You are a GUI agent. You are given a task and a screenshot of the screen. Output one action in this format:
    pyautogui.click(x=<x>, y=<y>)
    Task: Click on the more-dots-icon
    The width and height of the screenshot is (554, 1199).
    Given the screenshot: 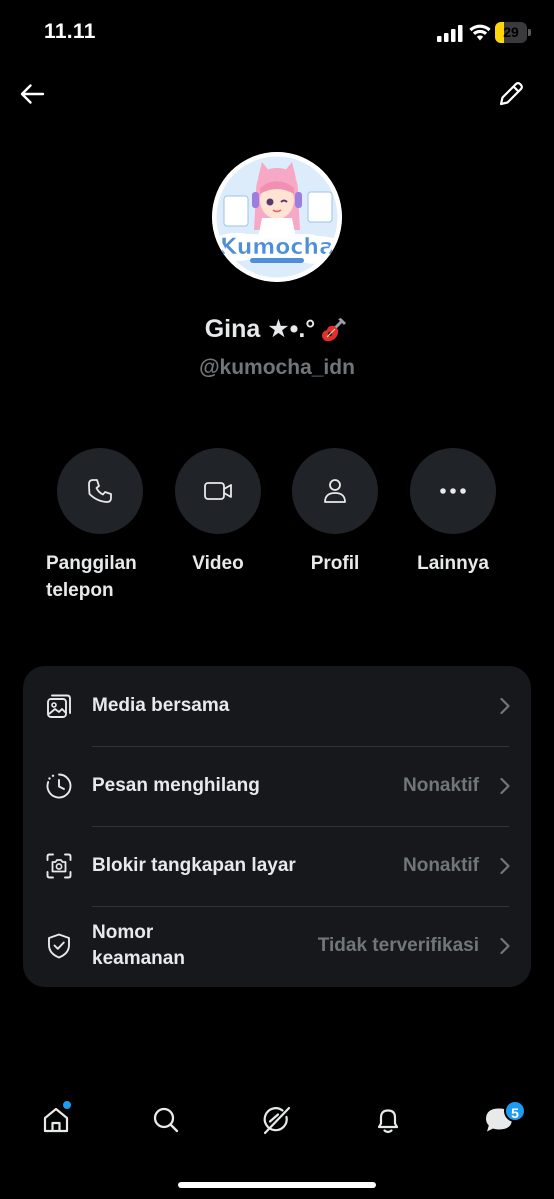 What is the action you would take?
    pyautogui.click(x=453, y=491)
    